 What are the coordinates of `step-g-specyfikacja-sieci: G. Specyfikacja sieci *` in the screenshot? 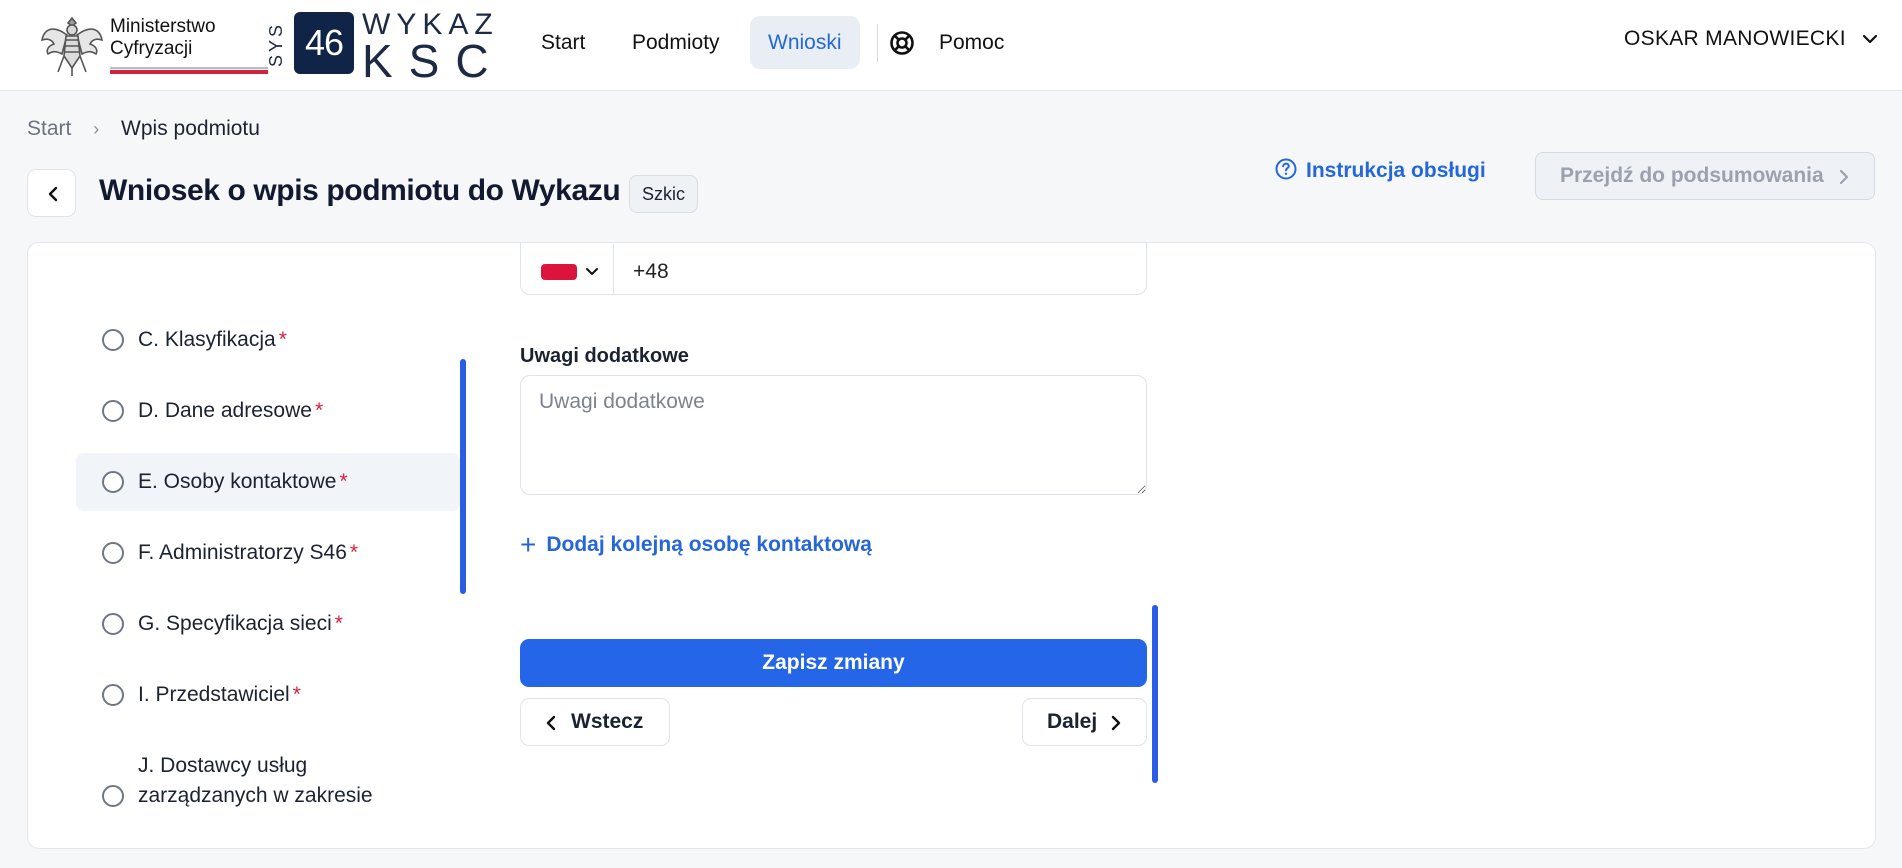 It's located at (268, 624).